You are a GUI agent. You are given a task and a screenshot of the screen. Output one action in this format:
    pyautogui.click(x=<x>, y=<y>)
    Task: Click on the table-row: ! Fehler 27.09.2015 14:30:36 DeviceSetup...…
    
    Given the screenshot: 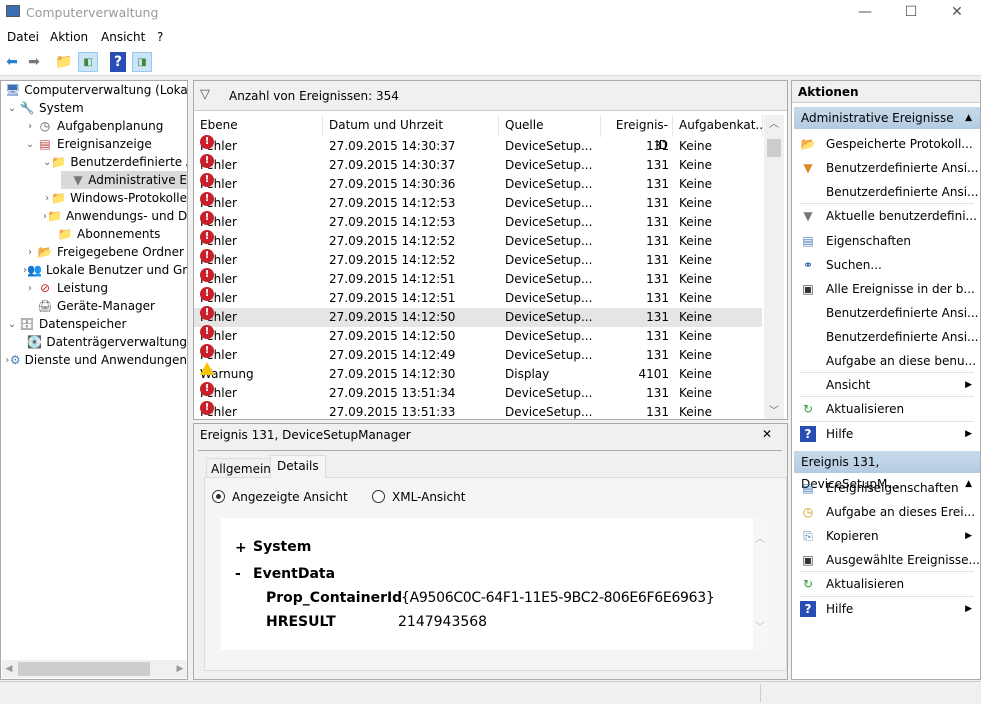 What is the action you would take?
    pyautogui.click(x=478, y=183)
    